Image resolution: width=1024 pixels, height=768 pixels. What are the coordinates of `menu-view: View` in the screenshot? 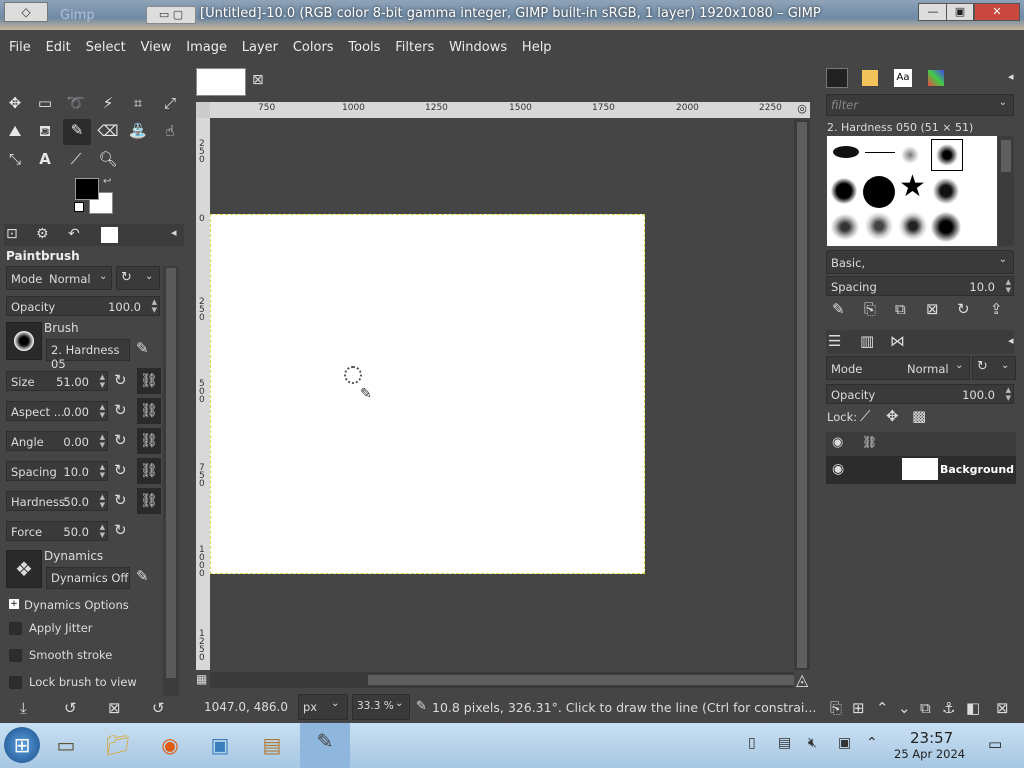 It's located at (156, 42).